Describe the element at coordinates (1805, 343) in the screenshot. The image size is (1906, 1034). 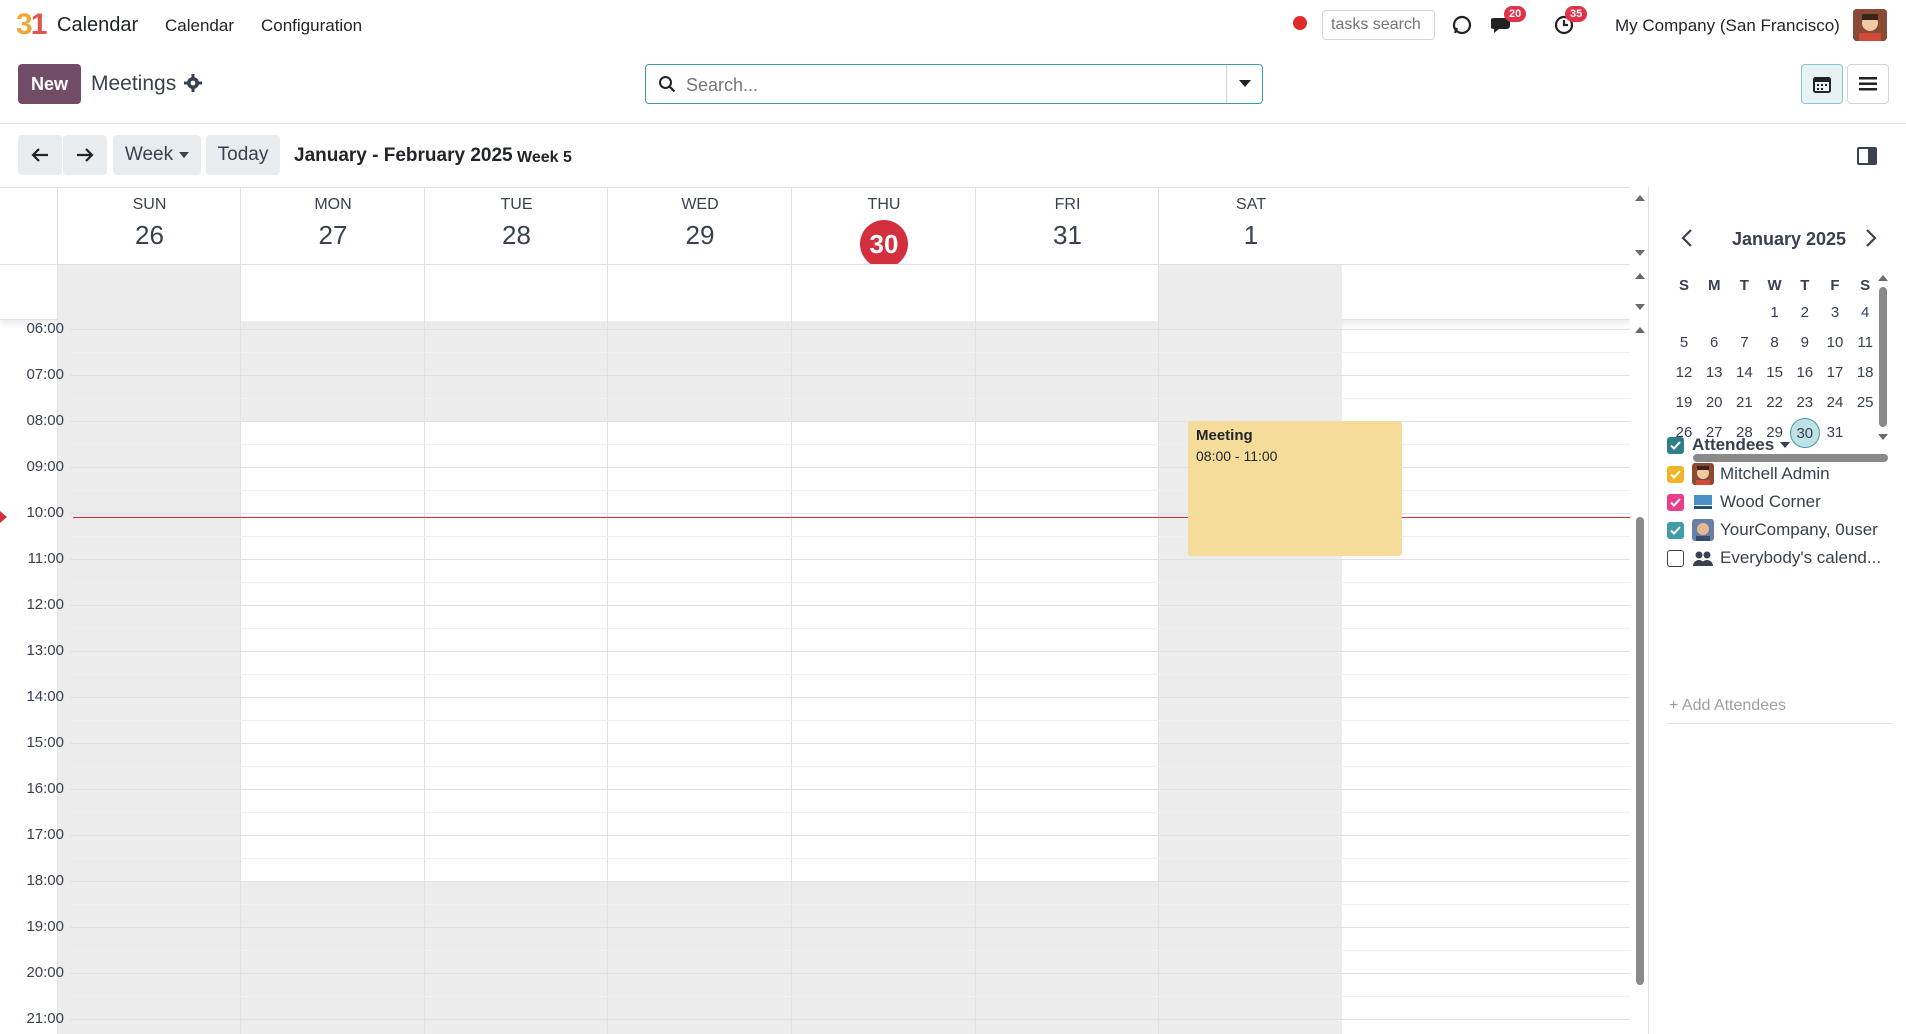
I see `mini-calendar-day: 9` at that location.